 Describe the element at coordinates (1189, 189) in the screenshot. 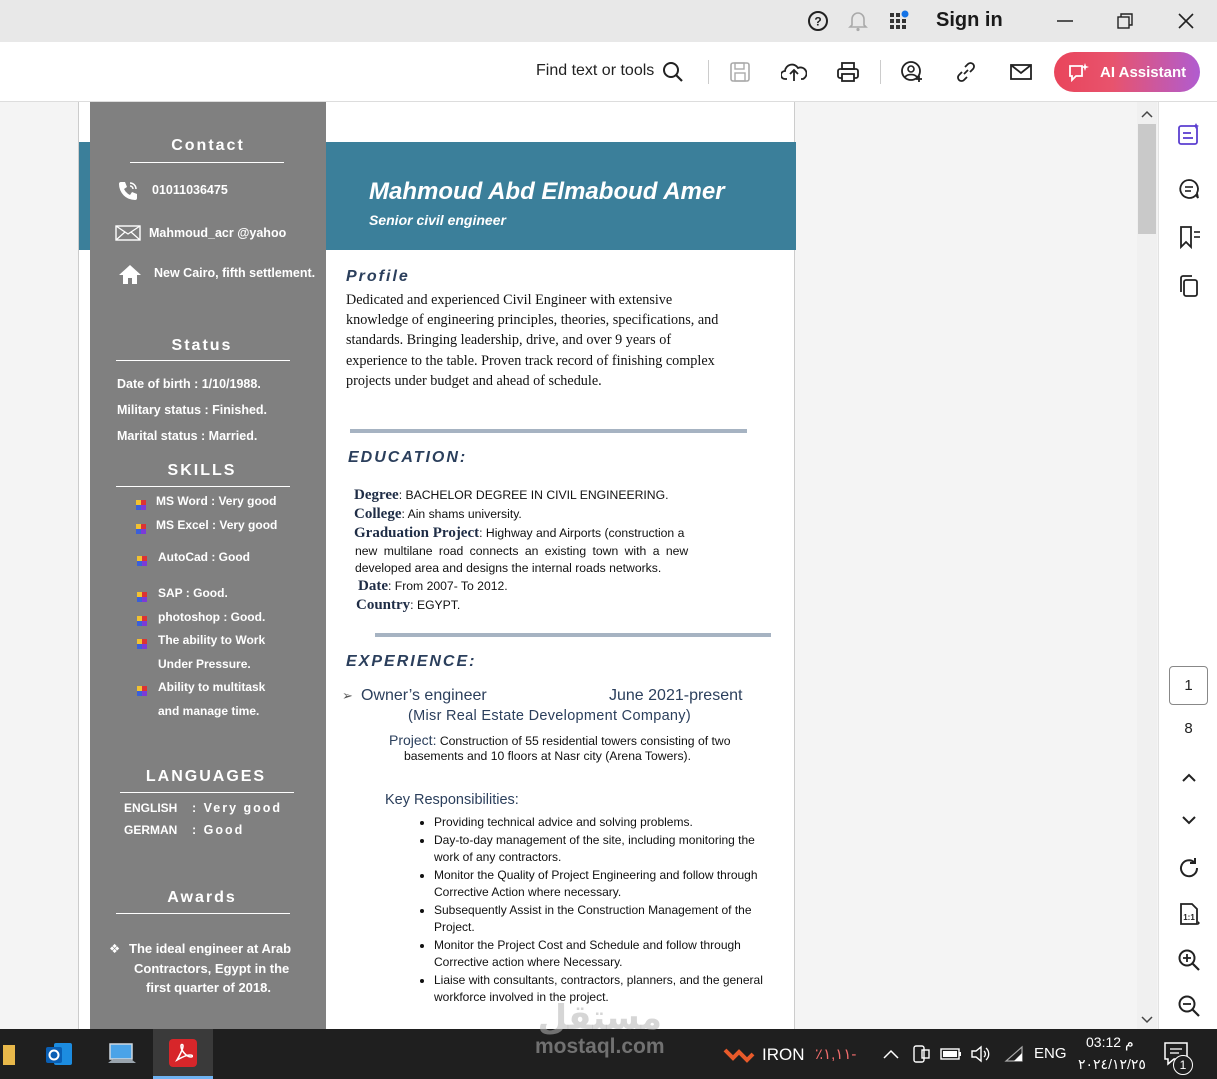

I see `comment-icon` at that location.